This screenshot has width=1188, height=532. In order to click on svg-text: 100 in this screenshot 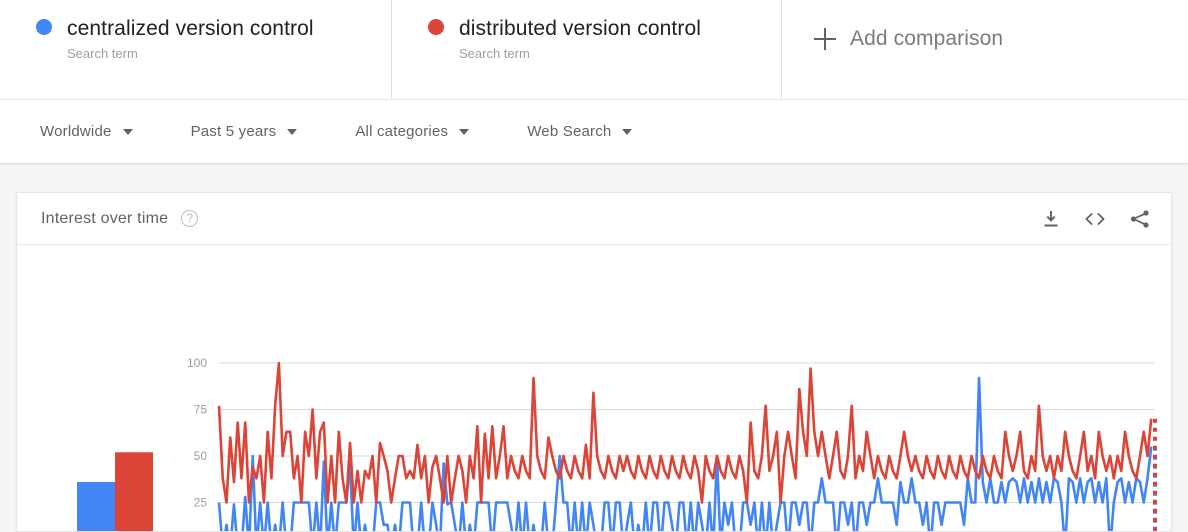, I will do `click(197, 363)`.